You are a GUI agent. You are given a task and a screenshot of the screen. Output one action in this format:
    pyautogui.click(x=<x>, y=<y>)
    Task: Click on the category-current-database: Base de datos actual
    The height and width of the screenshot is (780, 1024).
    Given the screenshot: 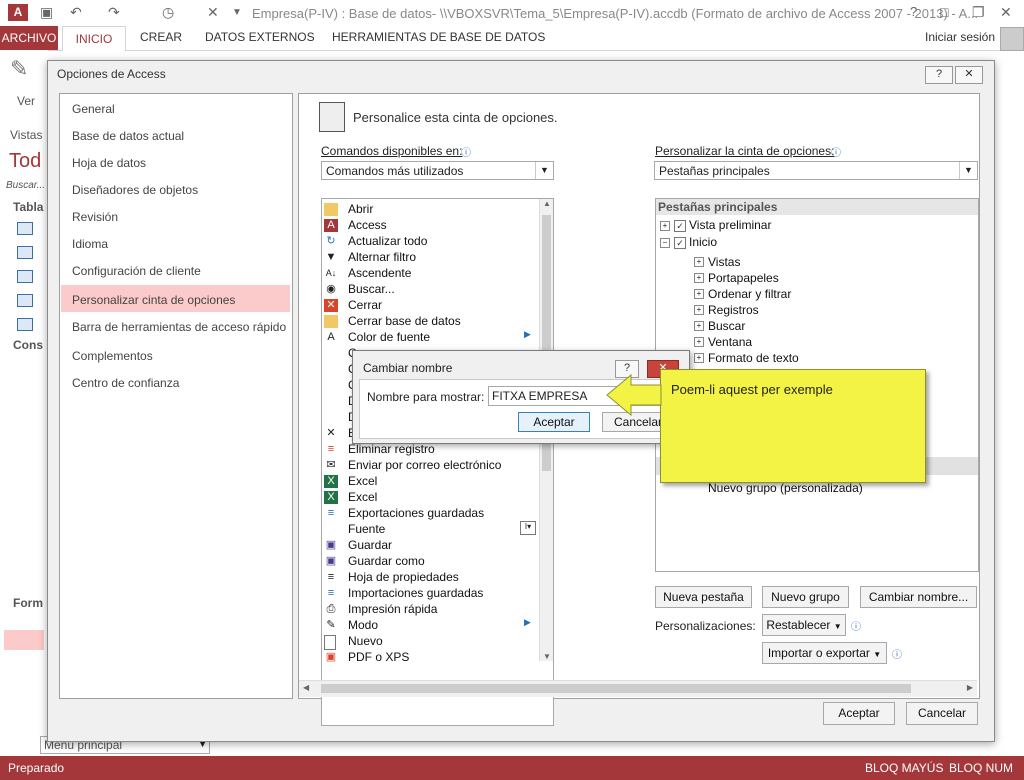 What is the action you would take?
    pyautogui.click(x=128, y=136)
    